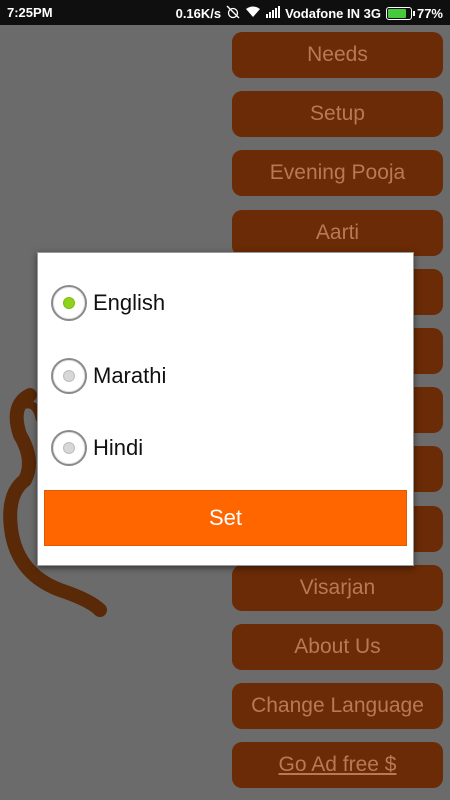  Describe the element at coordinates (69, 303) in the screenshot. I see `radio-english` at that location.